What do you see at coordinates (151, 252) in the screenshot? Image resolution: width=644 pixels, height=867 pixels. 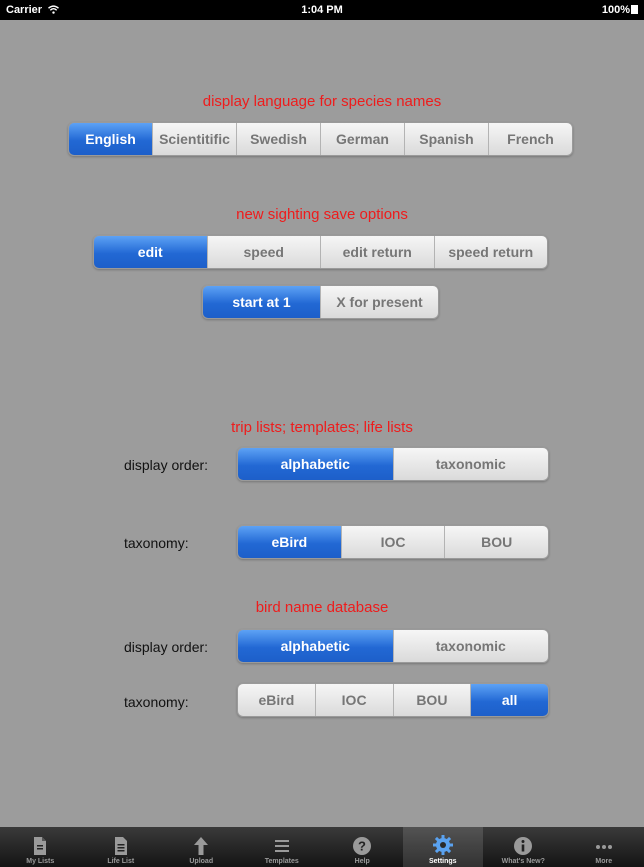 I see `save-edit: edit` at bounding box center [151, 252].